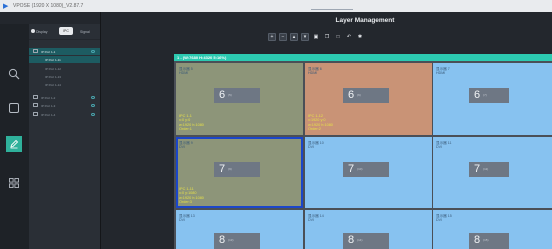  What do you see at coordinates (332, 9) in the screenshot?
I see `tab-indicator` at bounding box center [332, 9].